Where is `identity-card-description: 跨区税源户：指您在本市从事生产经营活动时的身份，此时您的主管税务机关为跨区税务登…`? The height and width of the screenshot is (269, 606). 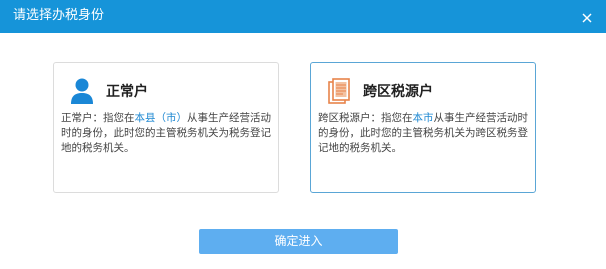
identity-card-description: 跨区税源户：指您在本市从事生产经营活动时的身份，此时您的主管税务机关为跨区税务登… is located at coordinates (424, 133).